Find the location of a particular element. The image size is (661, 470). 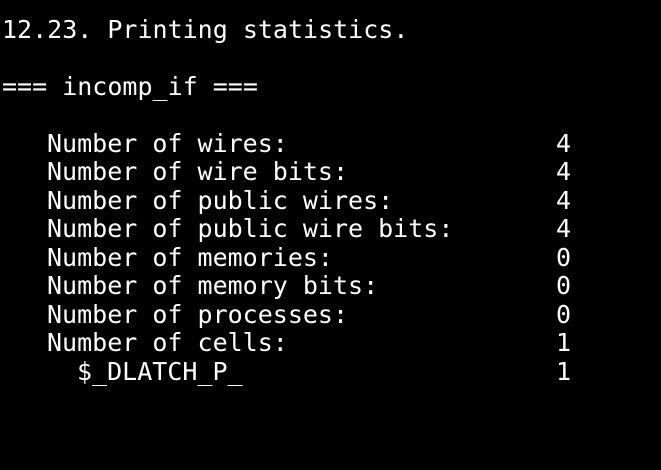

section-title: 12.23. Printing statistics. is located at coordinates (205, 29).